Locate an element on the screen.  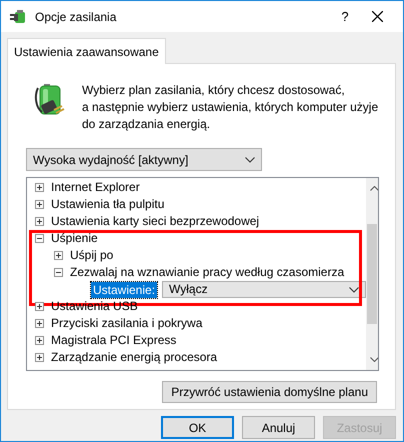
tree-item: Uśpij po is located at coordinates (92, 255).